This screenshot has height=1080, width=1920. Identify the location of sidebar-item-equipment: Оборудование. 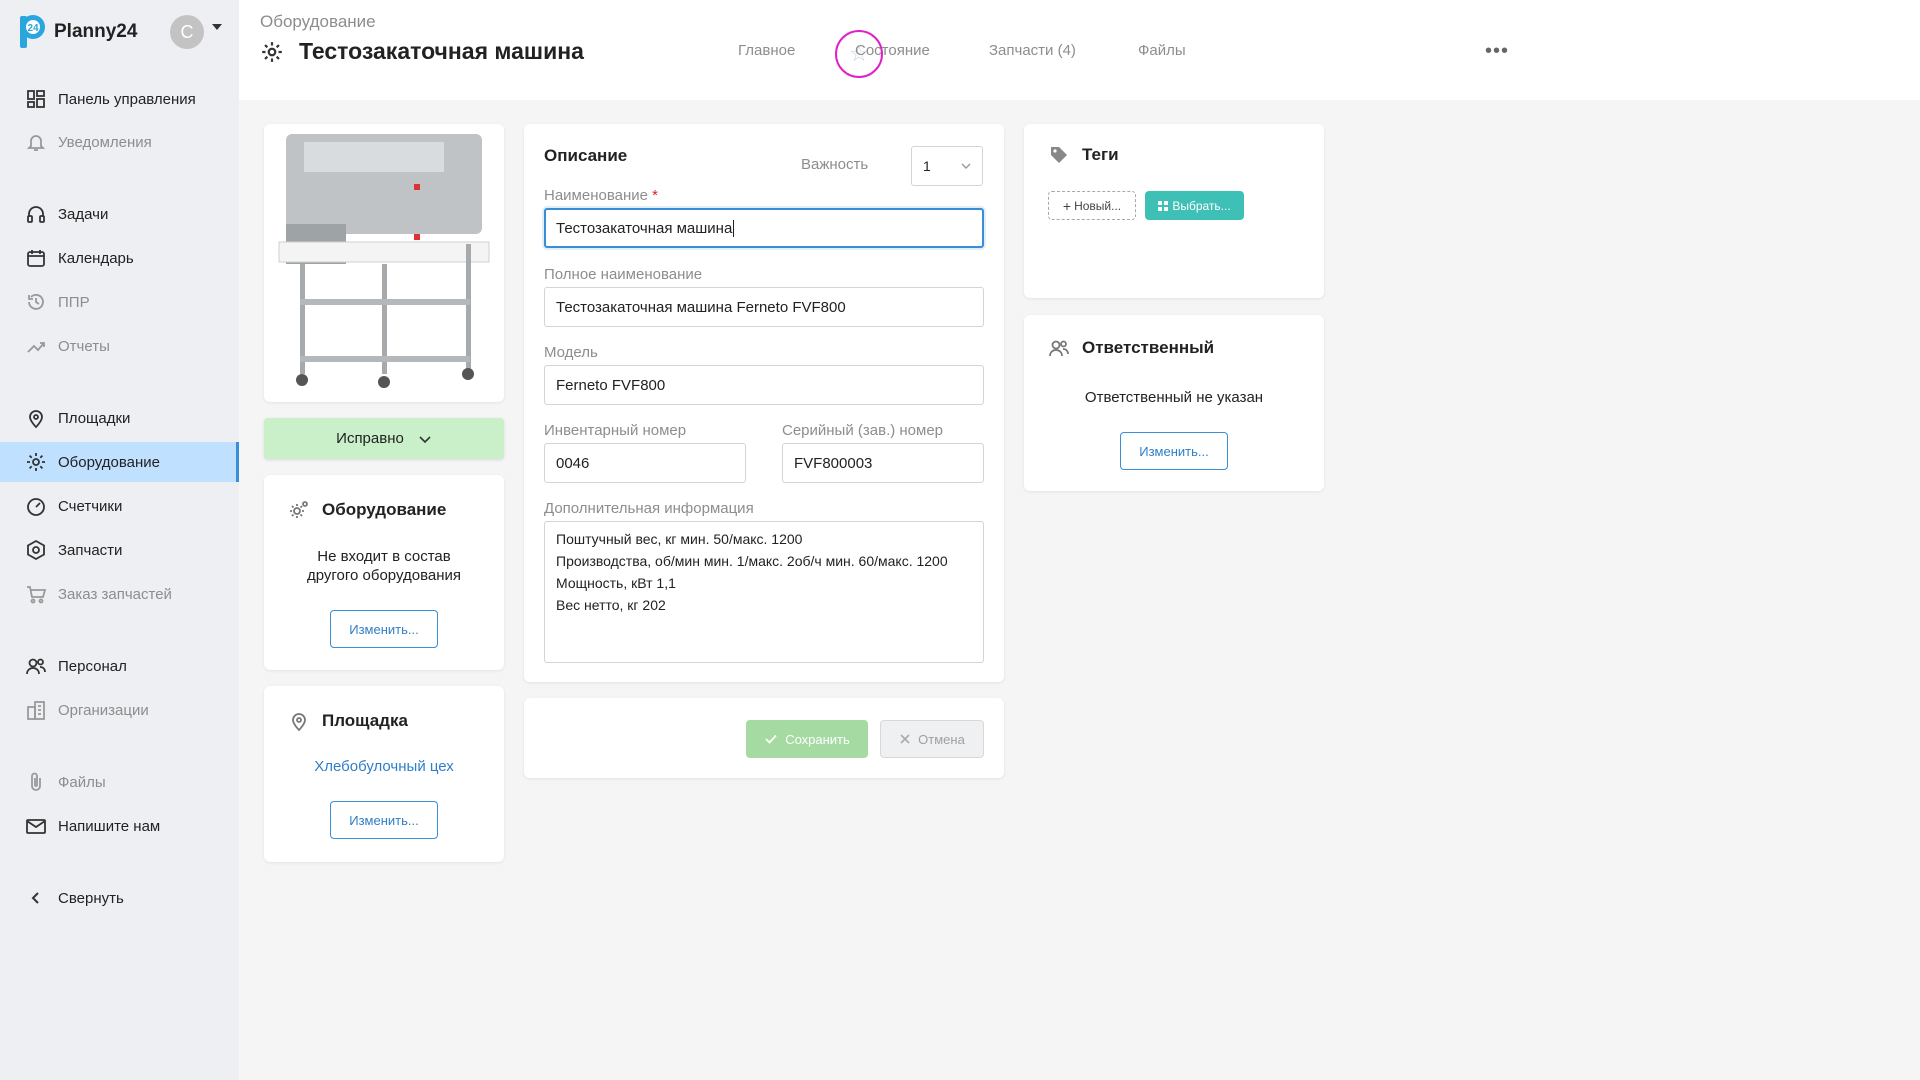
(119, 462).